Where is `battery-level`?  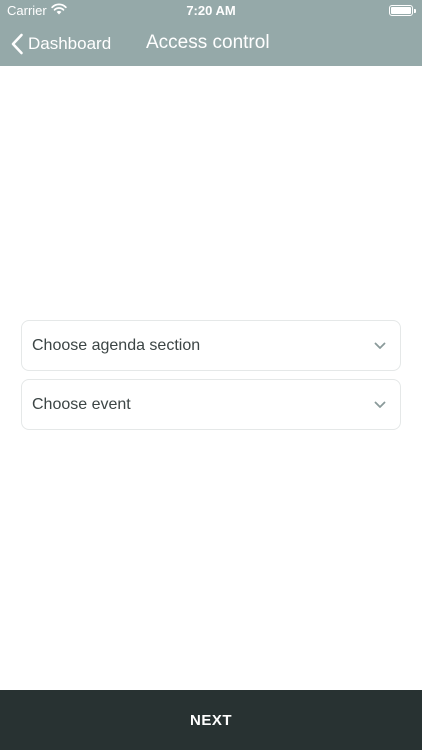
battery-level is located at coordinates (401, 10).